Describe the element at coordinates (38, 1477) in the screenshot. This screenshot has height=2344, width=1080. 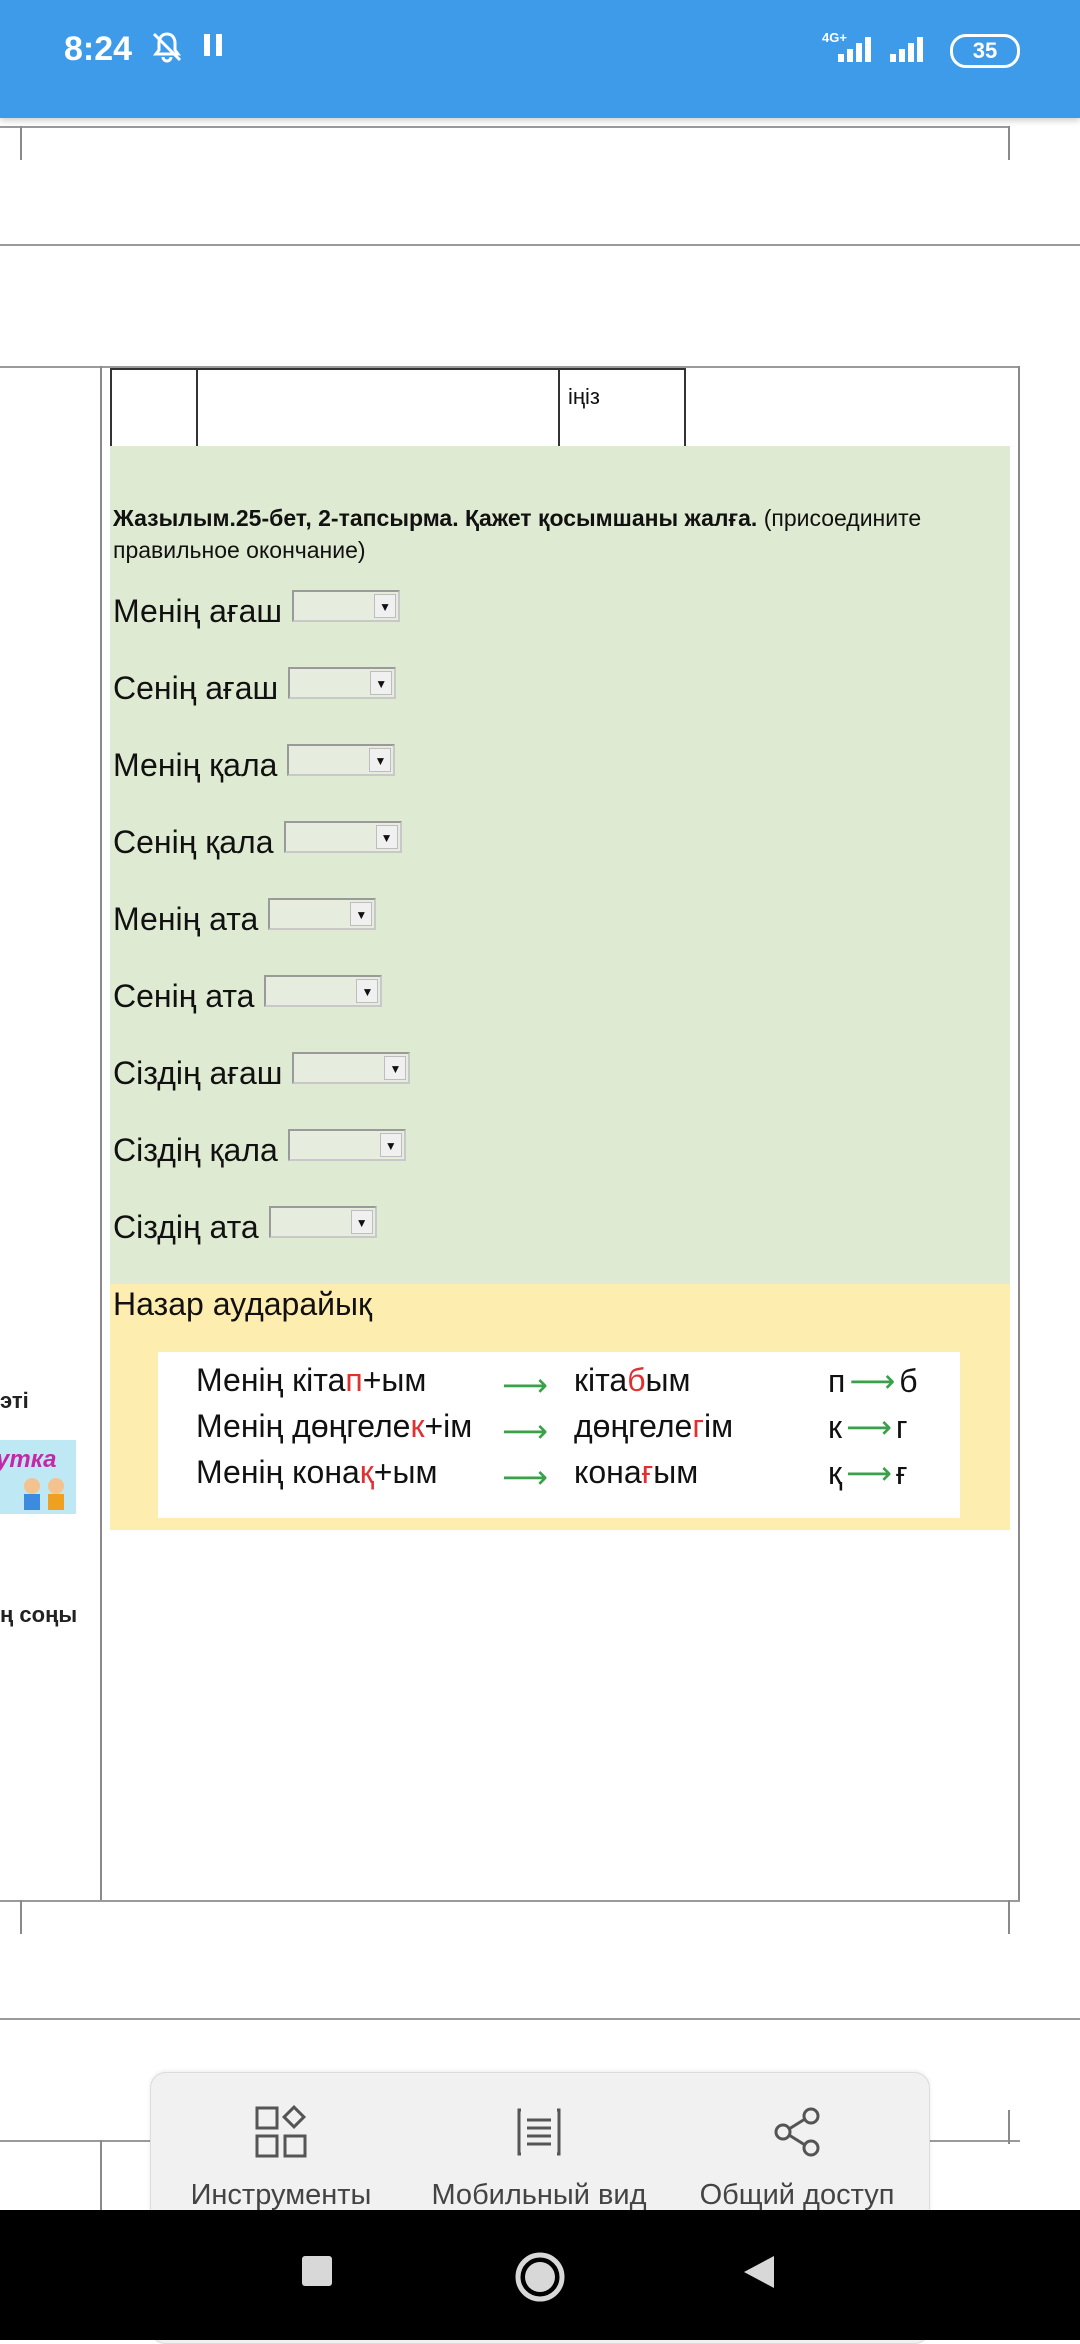
I see `minutka-image: утка` at that location.